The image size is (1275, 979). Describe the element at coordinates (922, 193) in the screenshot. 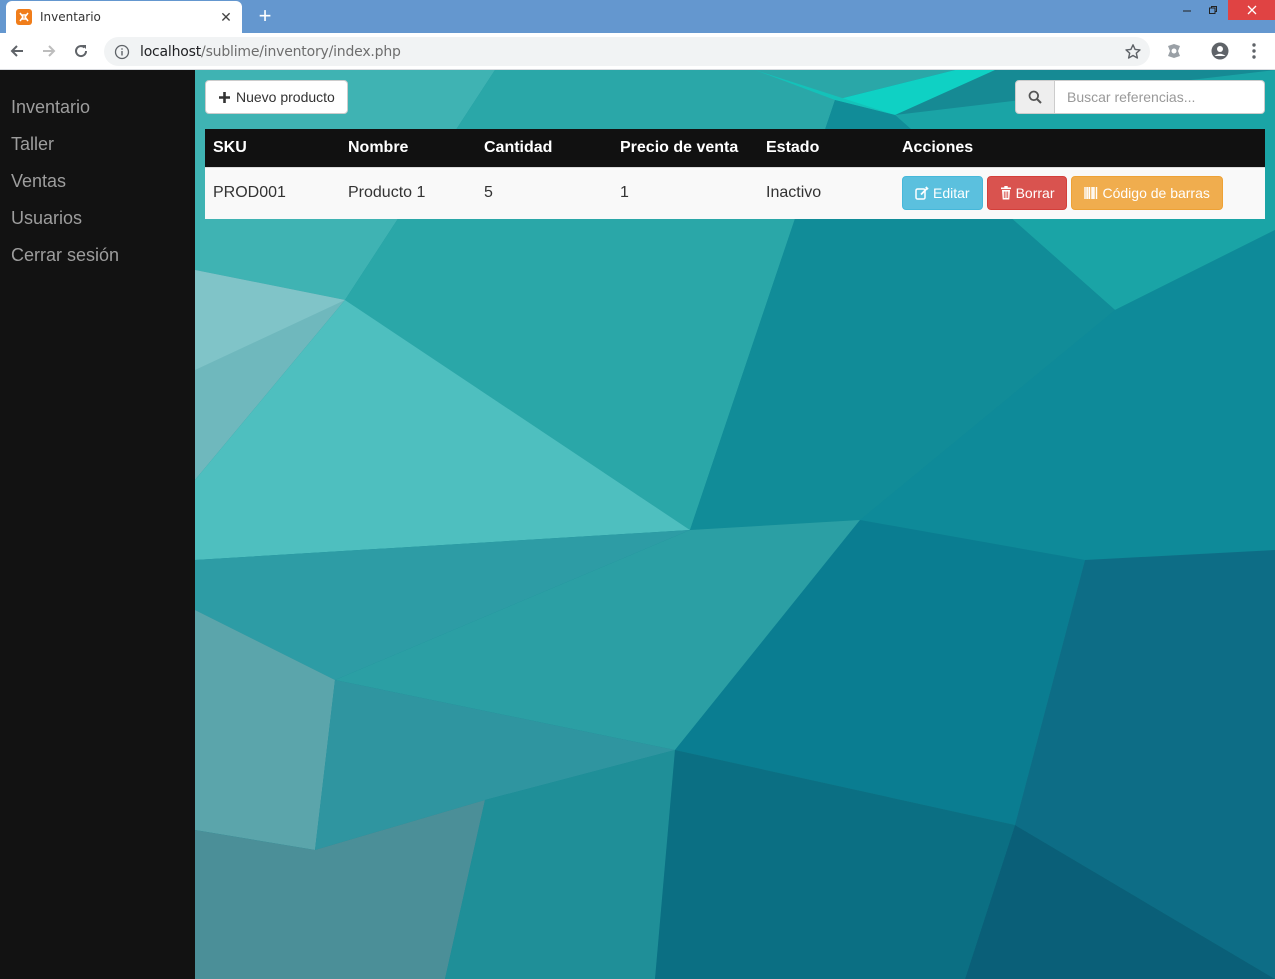

I see `edit-icon` at that location.